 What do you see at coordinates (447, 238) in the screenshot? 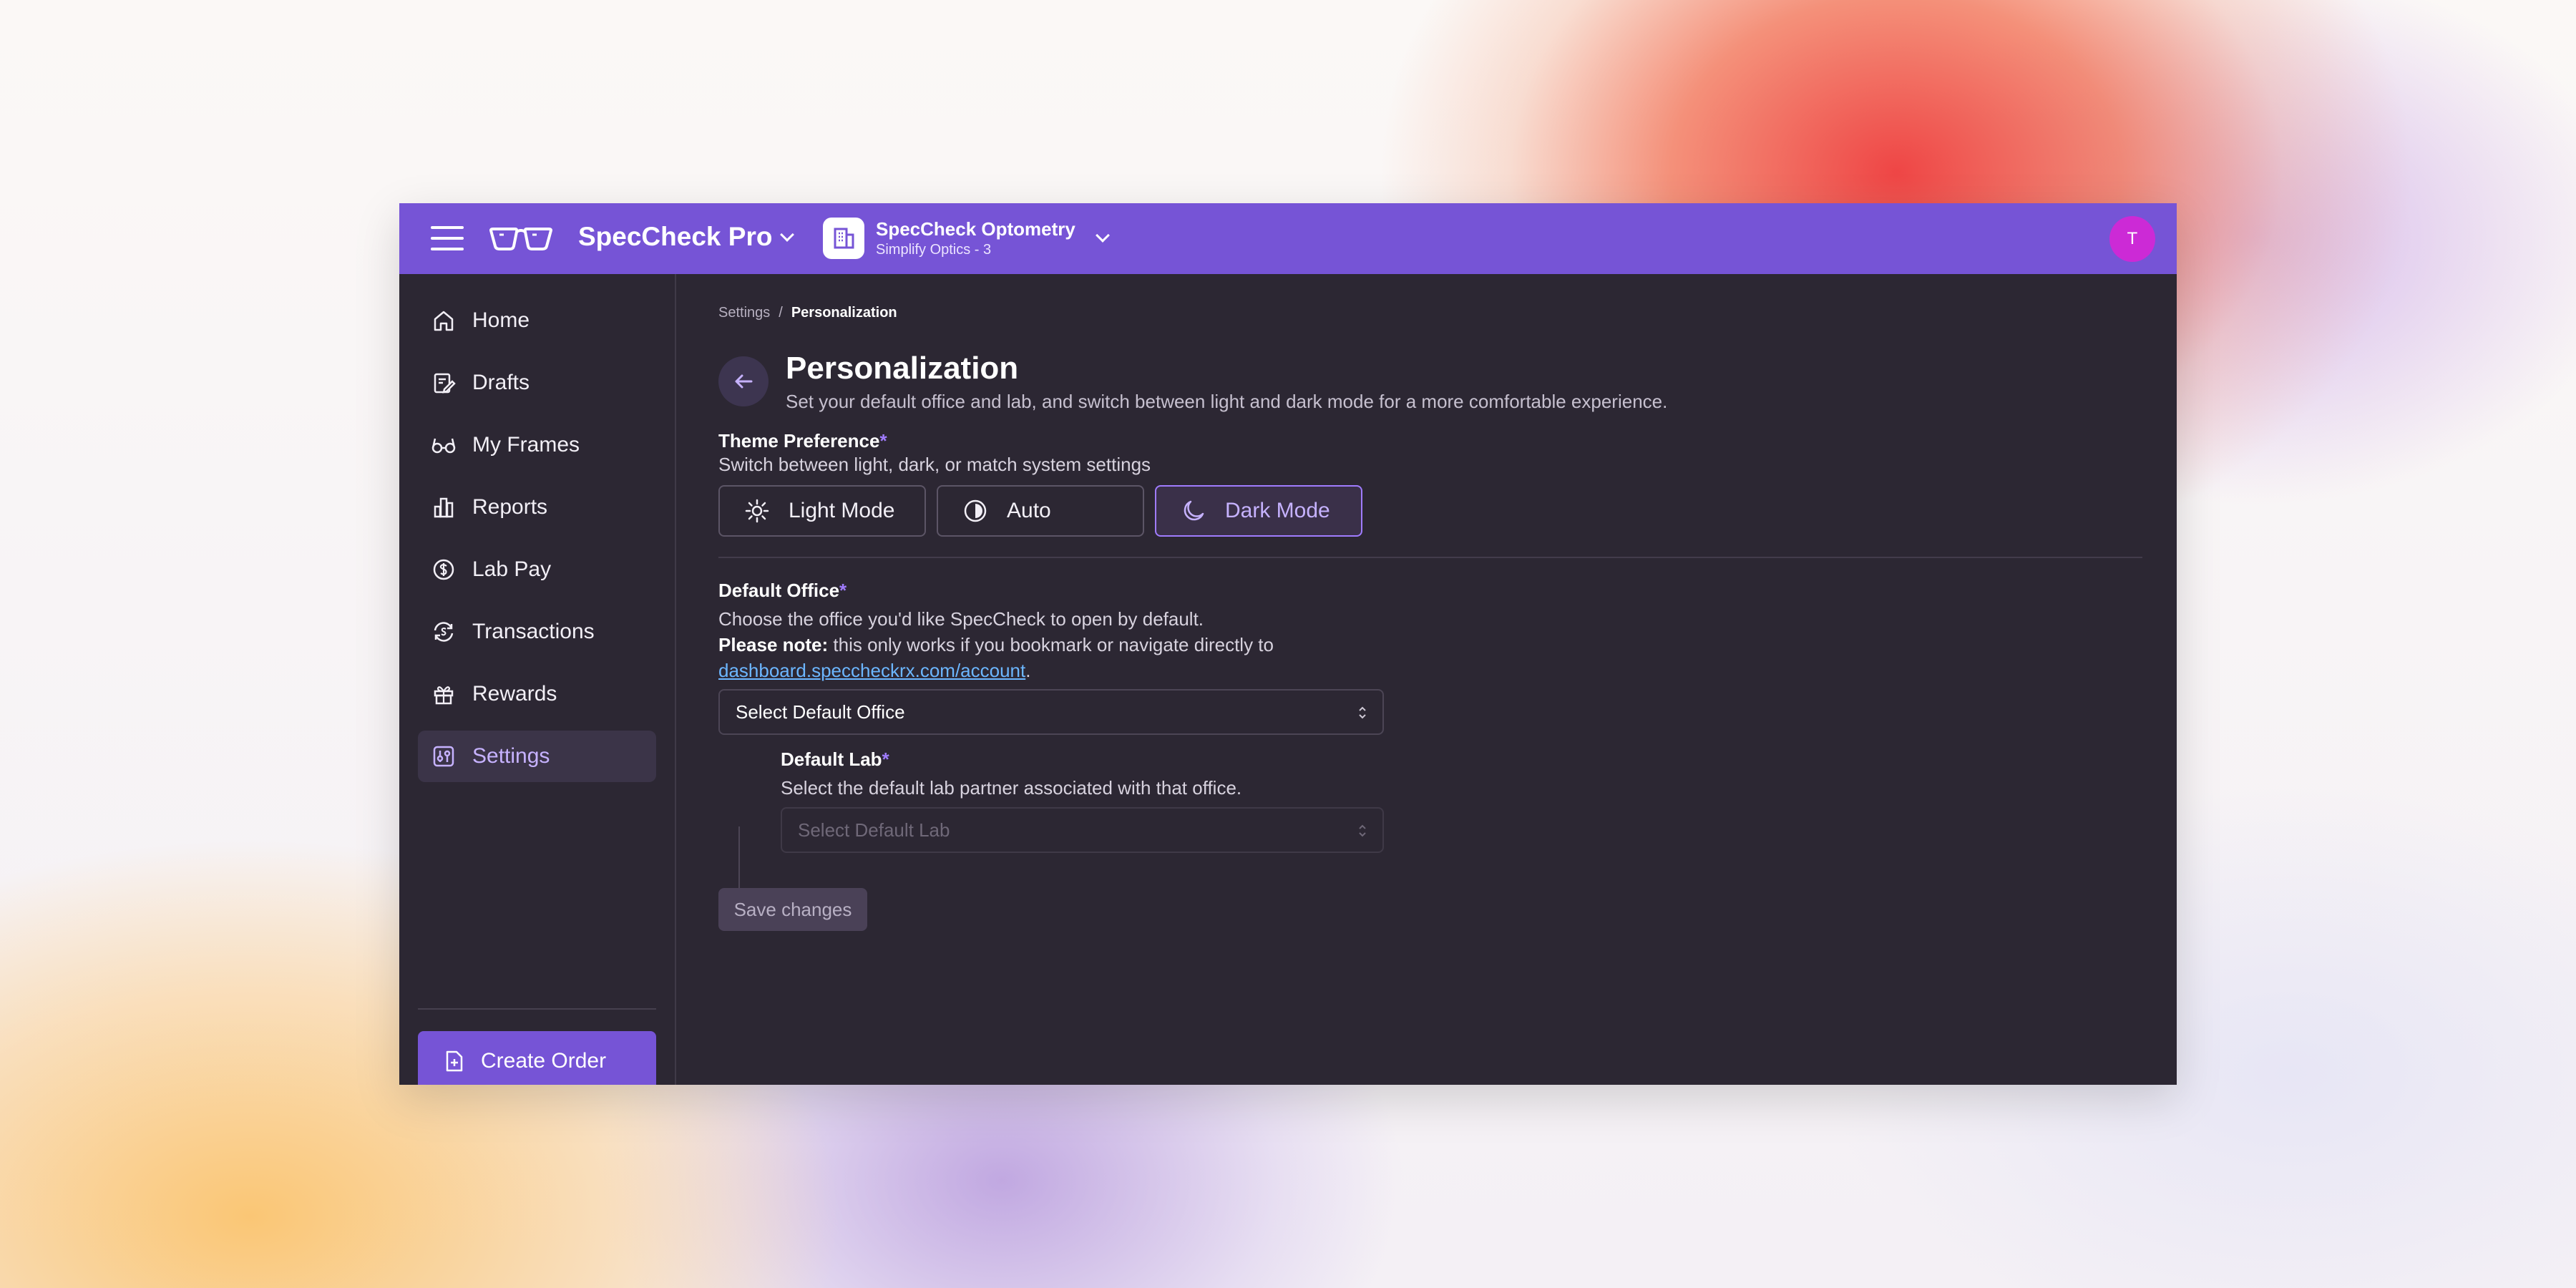
I see `hamburger-menu-icon` at bounding box center [447, 238].